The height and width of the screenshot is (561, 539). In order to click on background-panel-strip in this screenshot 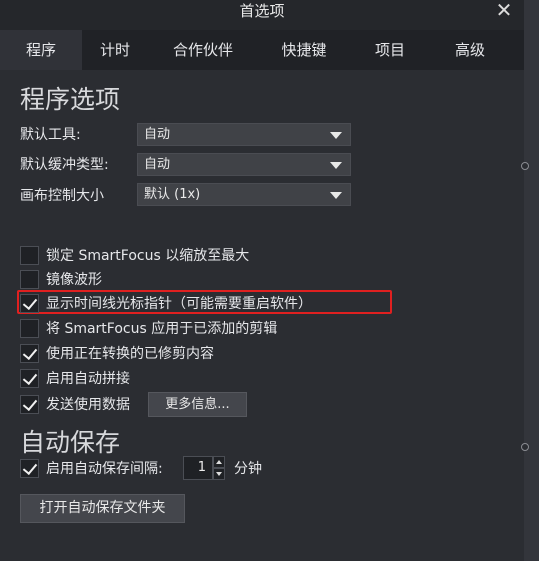, I will do `click(531, 280)`.